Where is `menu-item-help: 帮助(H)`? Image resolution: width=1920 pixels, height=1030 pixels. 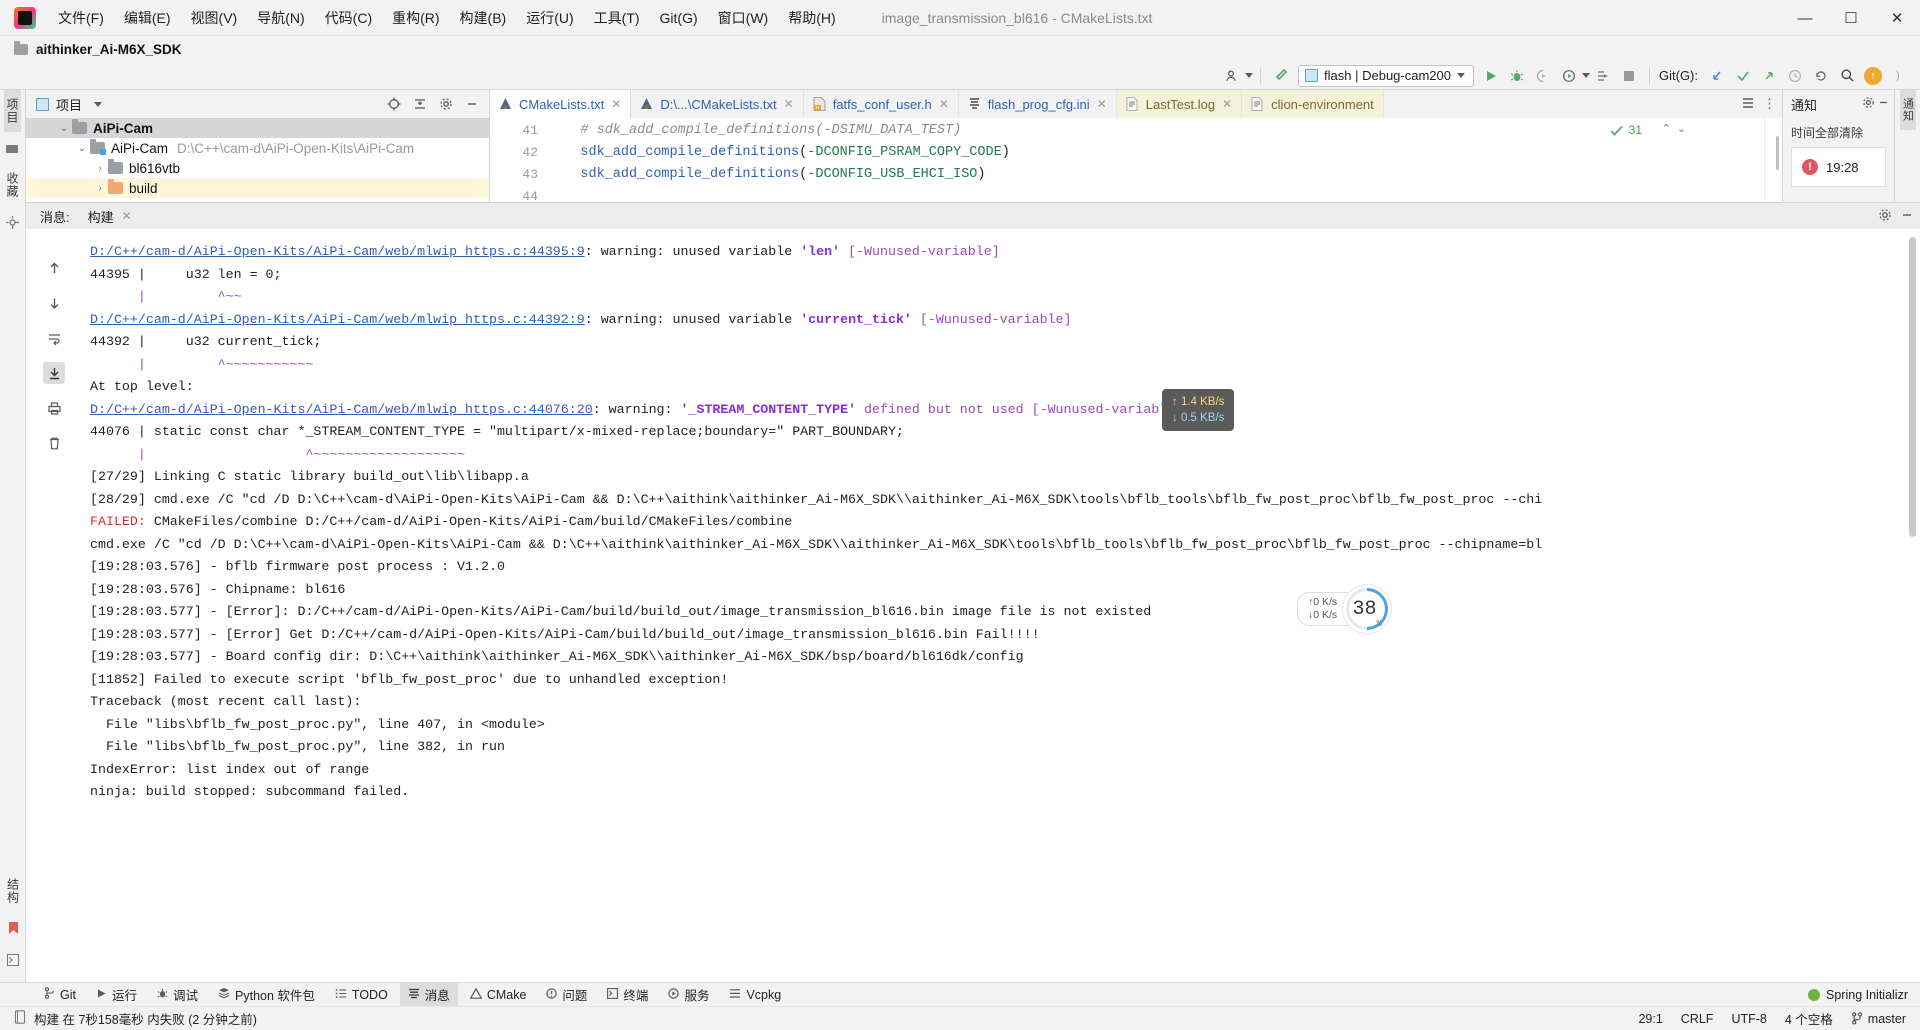 menu-item-help: 帮助(H) is located at coordinates (811, 18).